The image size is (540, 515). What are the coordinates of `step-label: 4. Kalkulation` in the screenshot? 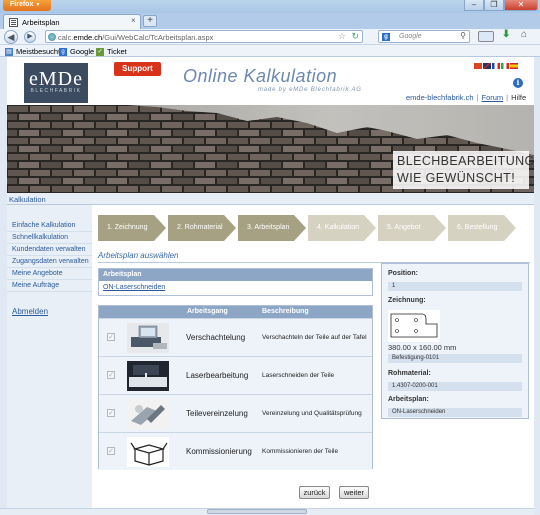 It's located at (338, 227).